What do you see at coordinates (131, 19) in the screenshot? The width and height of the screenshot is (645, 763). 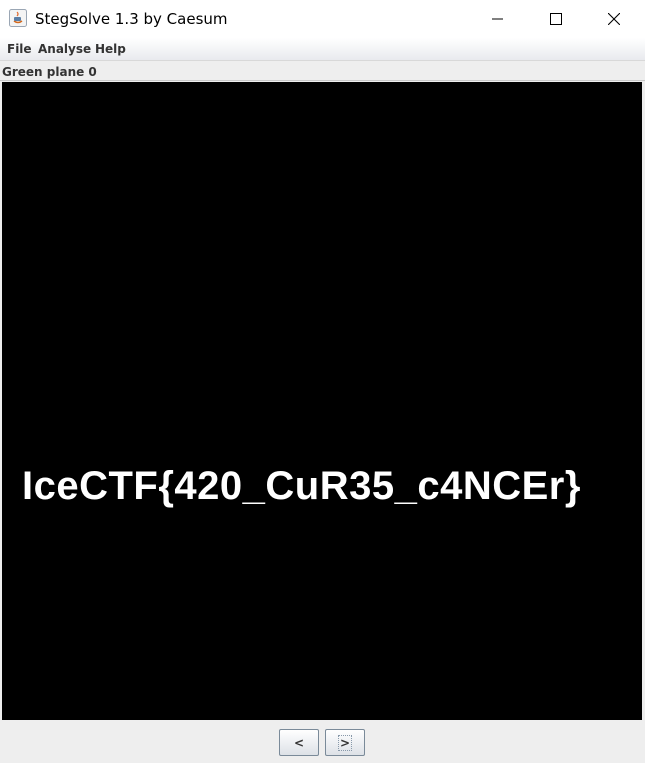 I see `window-title: StegSolve 1.3 by Caesum` at bounding box center [131, 19].